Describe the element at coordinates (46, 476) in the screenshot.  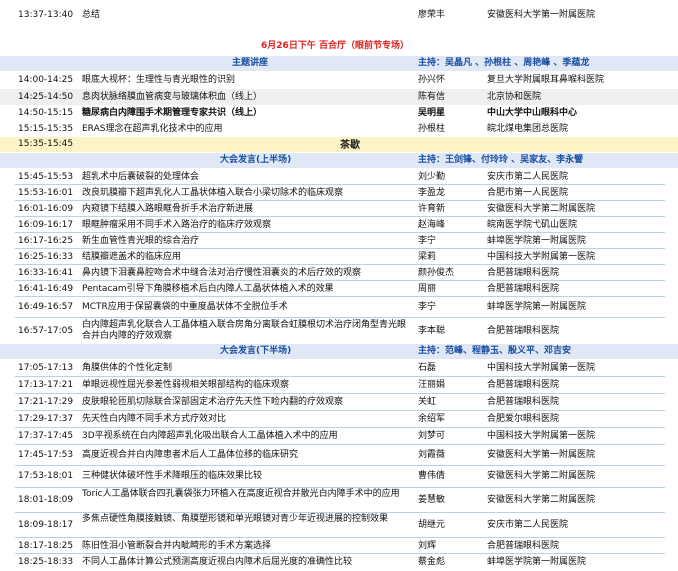
I see `time-slot: 17:53-18:01` at that location.